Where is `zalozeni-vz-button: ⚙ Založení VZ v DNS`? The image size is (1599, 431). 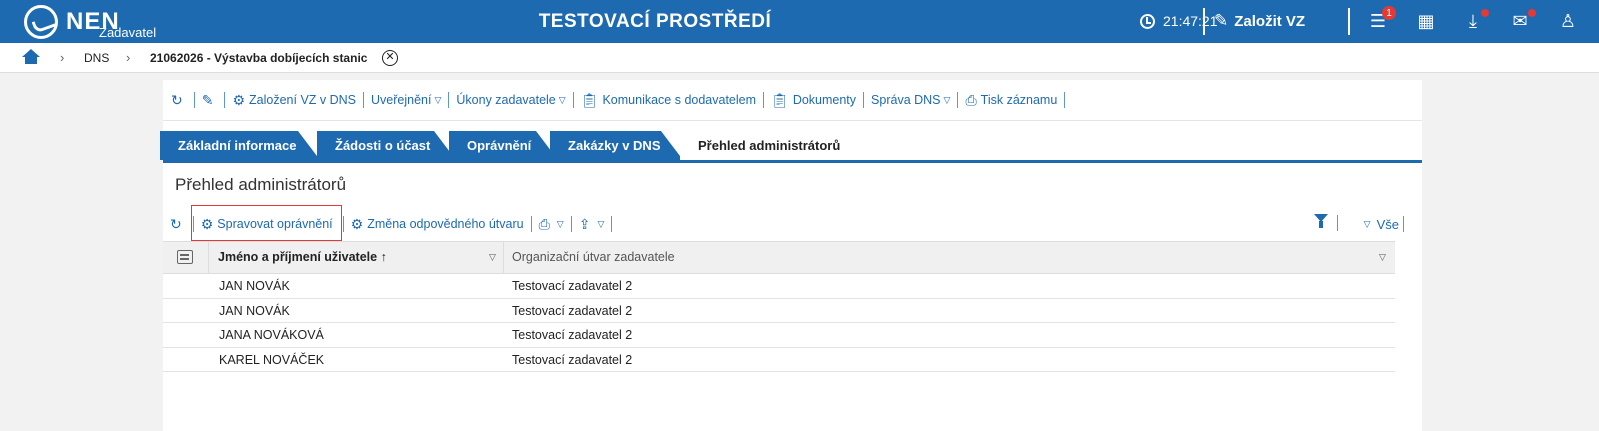 zalozeni-vz-button: ⚙ Založení VZ v DNS is located at coordinates (294, 100).